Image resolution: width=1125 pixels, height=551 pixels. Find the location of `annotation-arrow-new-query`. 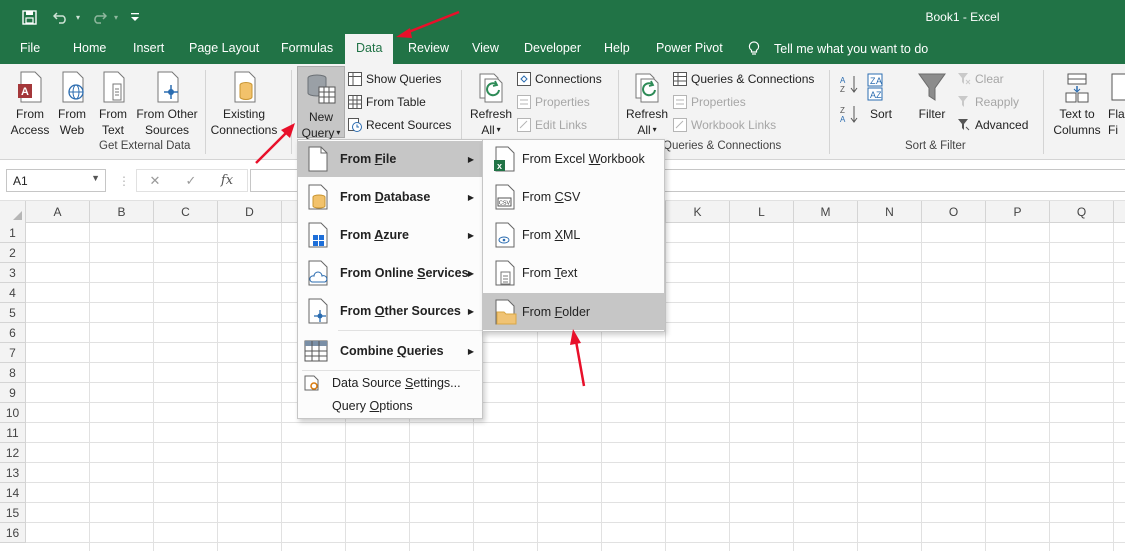

annotation-arrow-new-query is located at coordinates (275, 143).